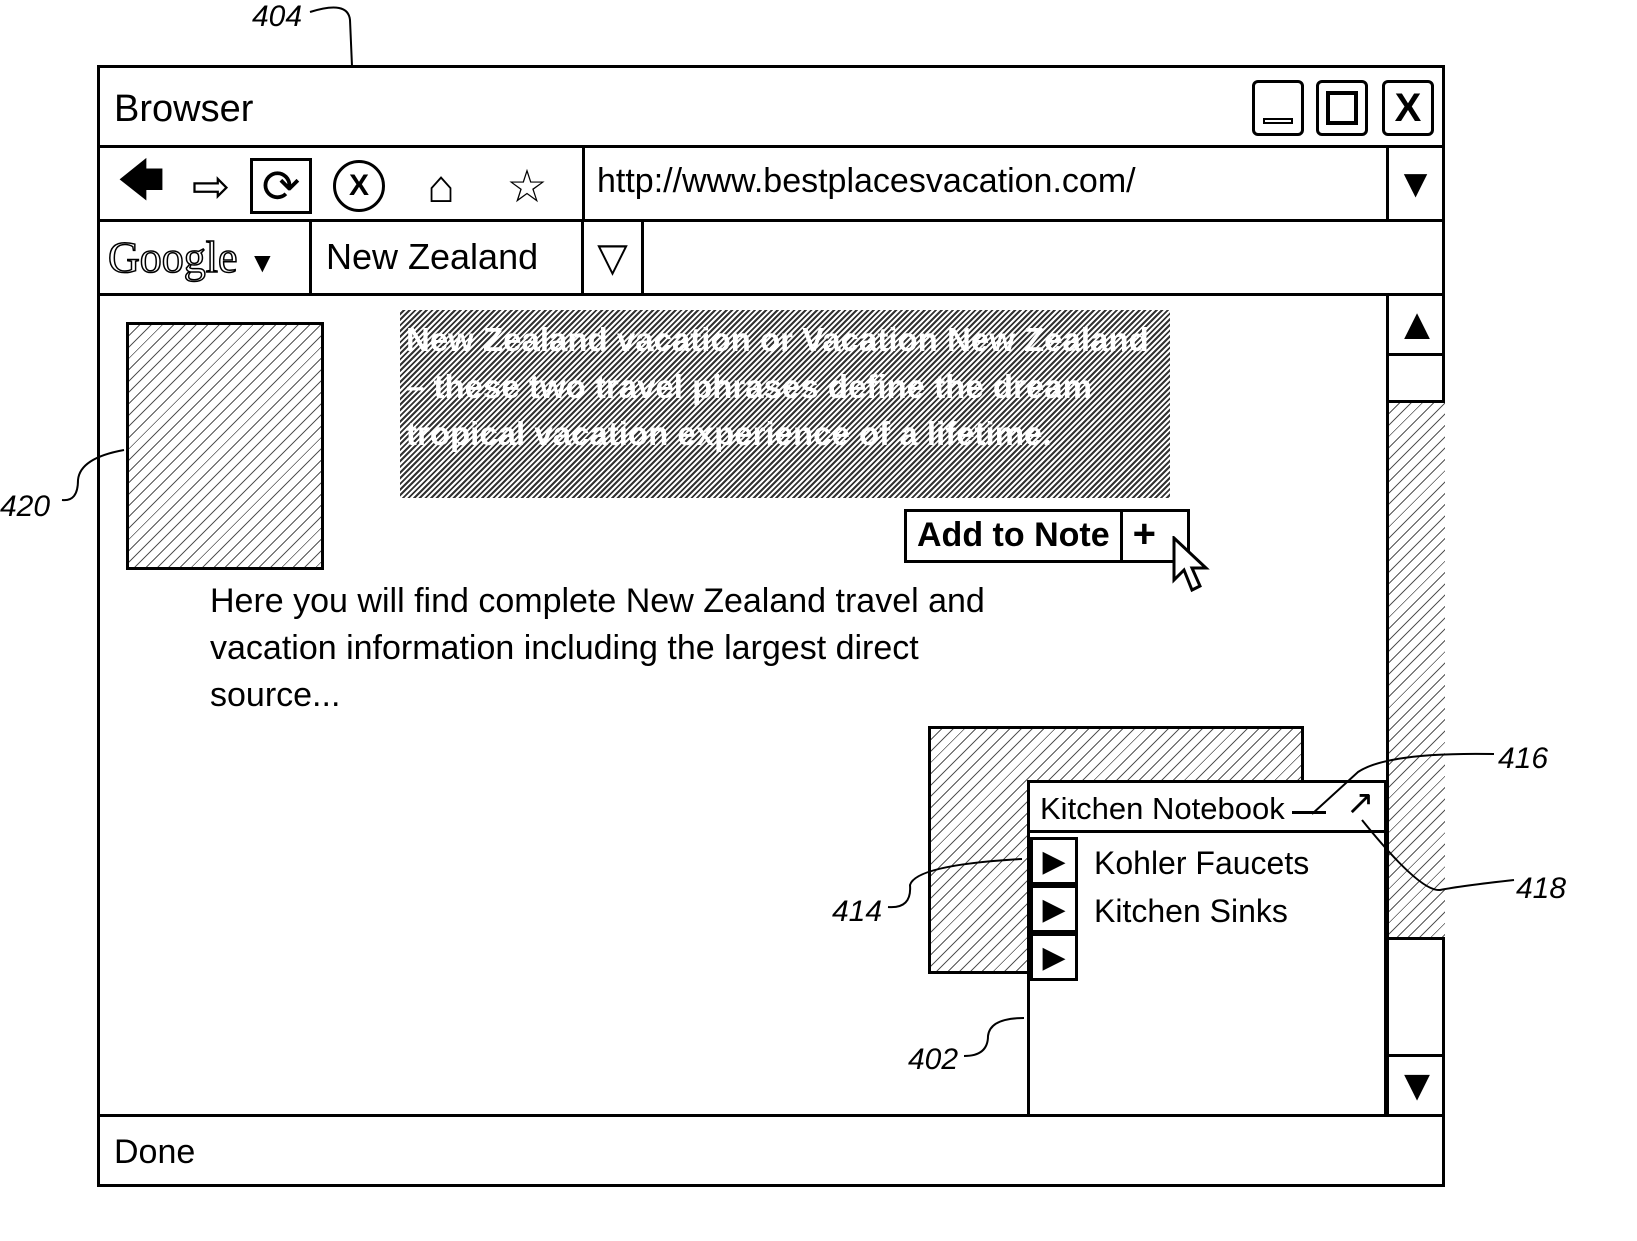 This screenshot has width=1637, height=1241. I want to click on home-button: ⌂, so click(441, 186).